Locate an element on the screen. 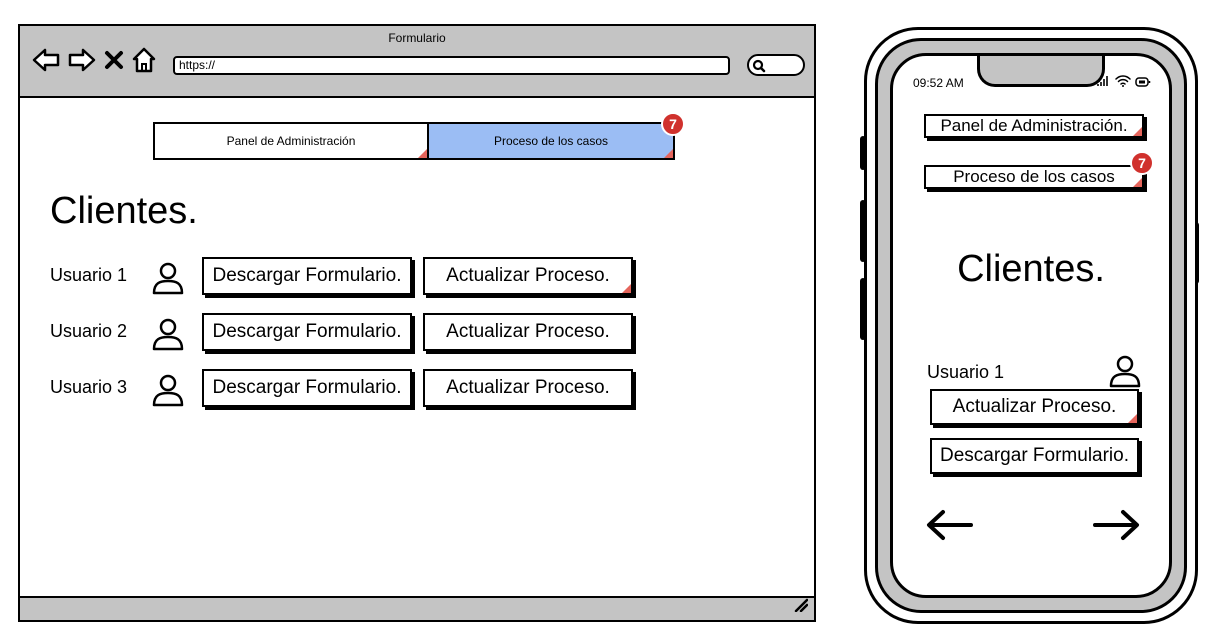  signal-icon is located at coordinates (1104, 83).